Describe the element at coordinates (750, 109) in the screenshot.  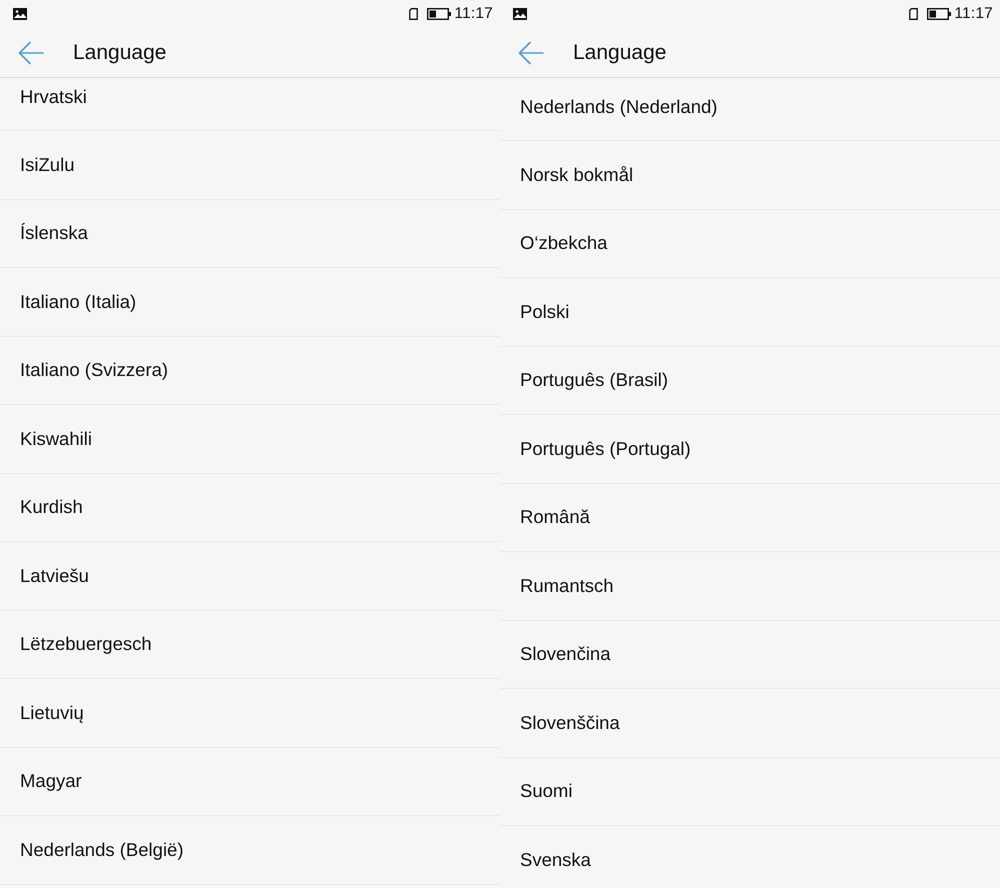
I see `language-item: Nederlands (Nederland)` at that location.